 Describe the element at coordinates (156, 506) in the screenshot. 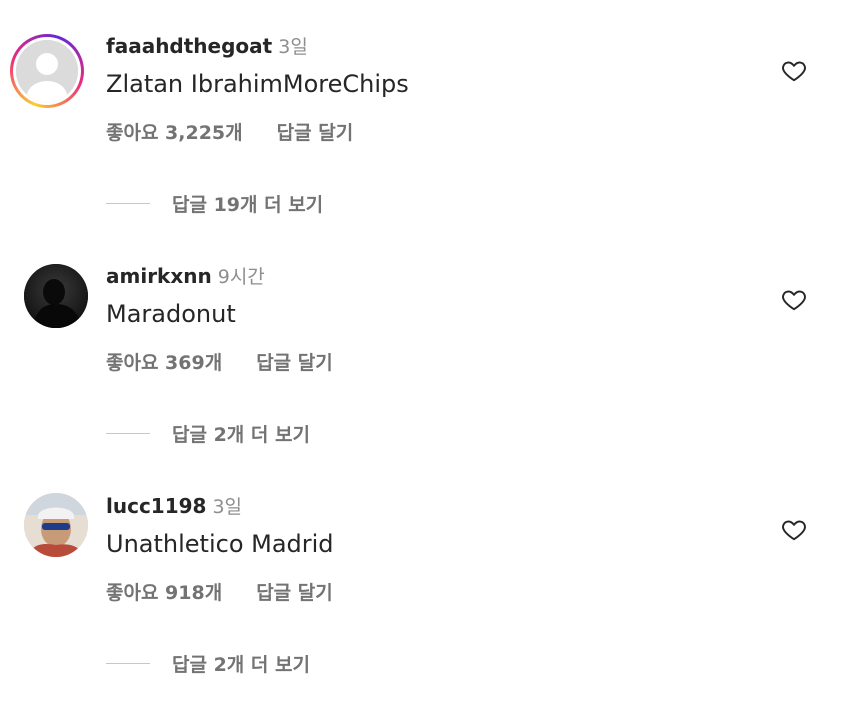

I see `username-text: lucc1198` at that location.